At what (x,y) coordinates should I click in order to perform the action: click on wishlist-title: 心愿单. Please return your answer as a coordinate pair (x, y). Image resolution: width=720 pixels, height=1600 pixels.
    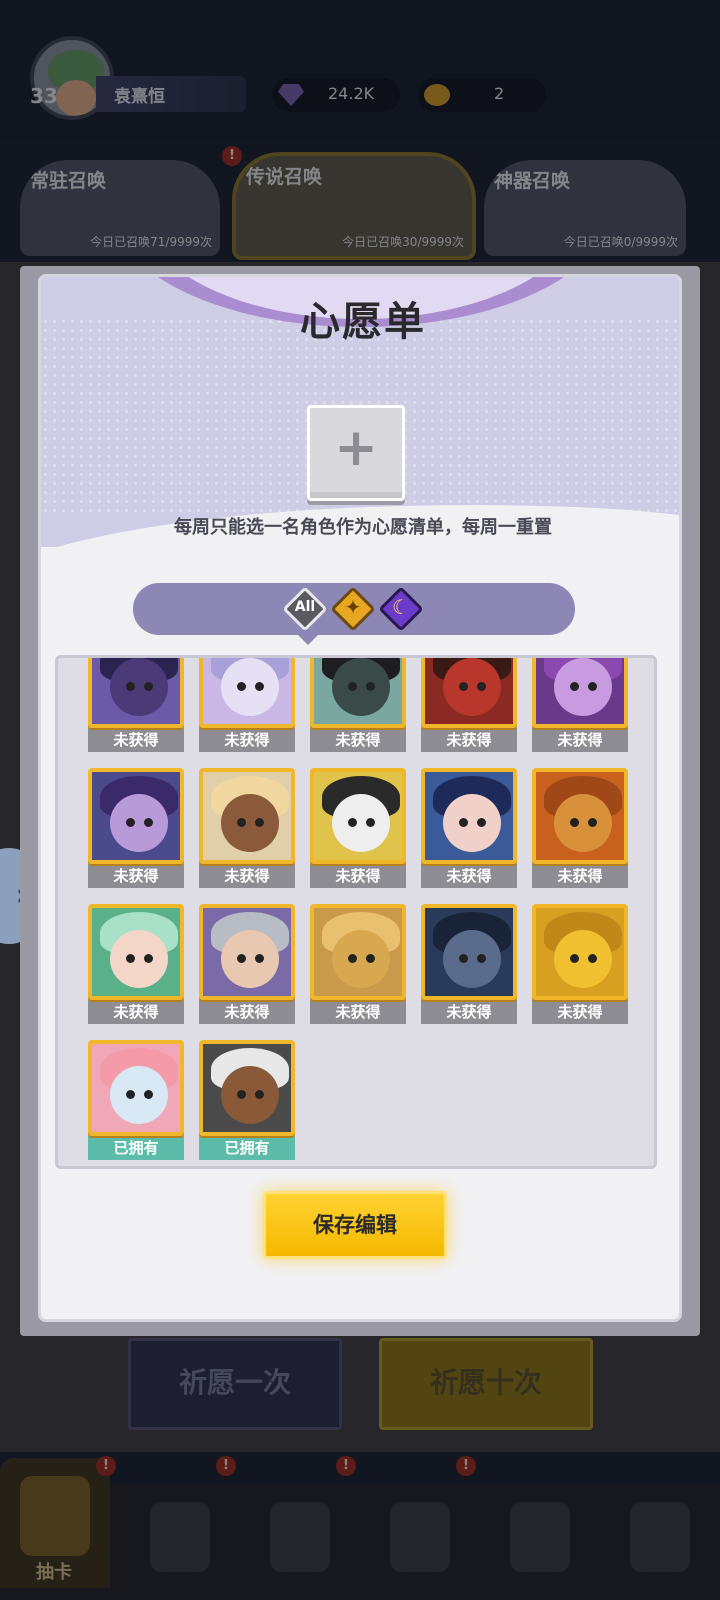
    Looking at the image, I should click on (363, 322).